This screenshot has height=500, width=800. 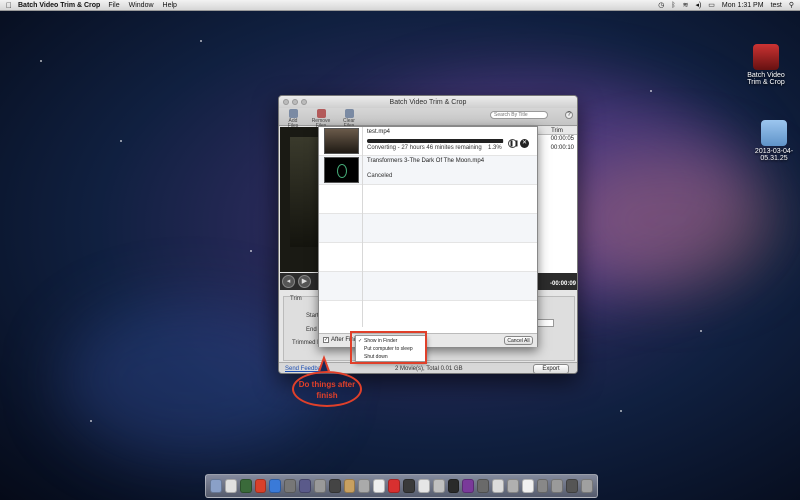 I want to click on pause-icon: ❚❚, so click(x=514, y=144).